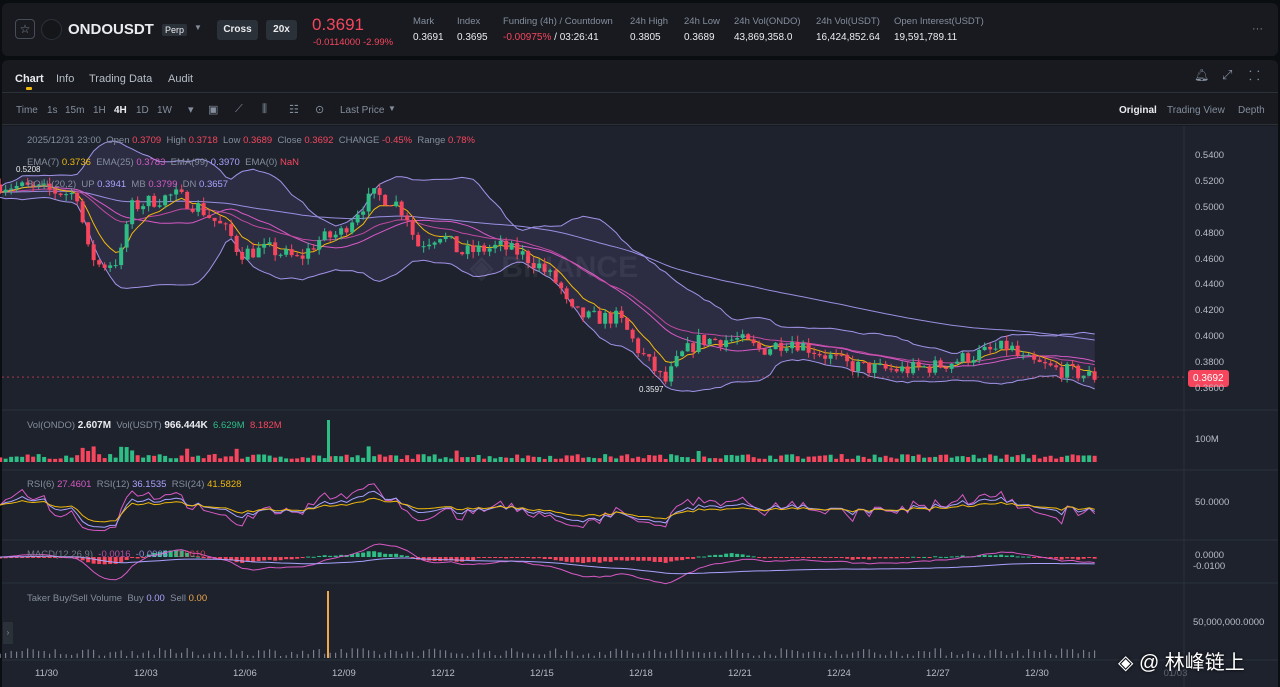  I want to click on price-tick: 0.3800, so click(1210, 363).